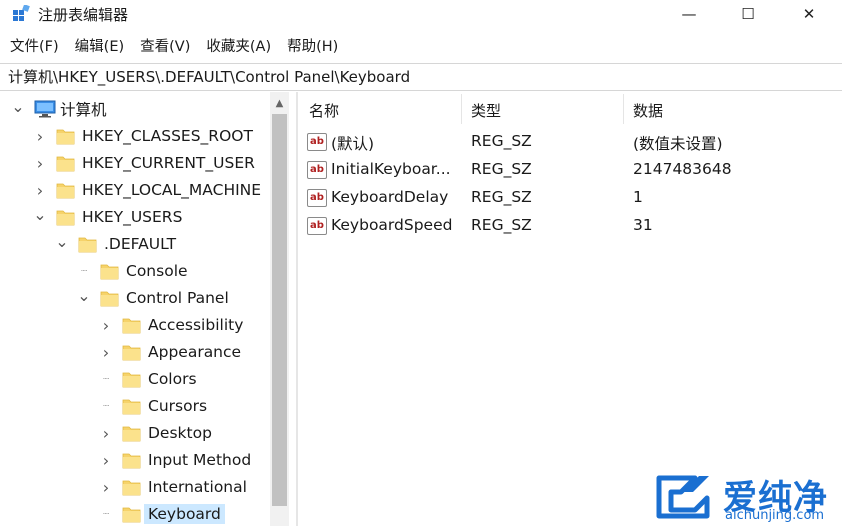  I want to click on column-type-header: 类型, so click(486, 110).